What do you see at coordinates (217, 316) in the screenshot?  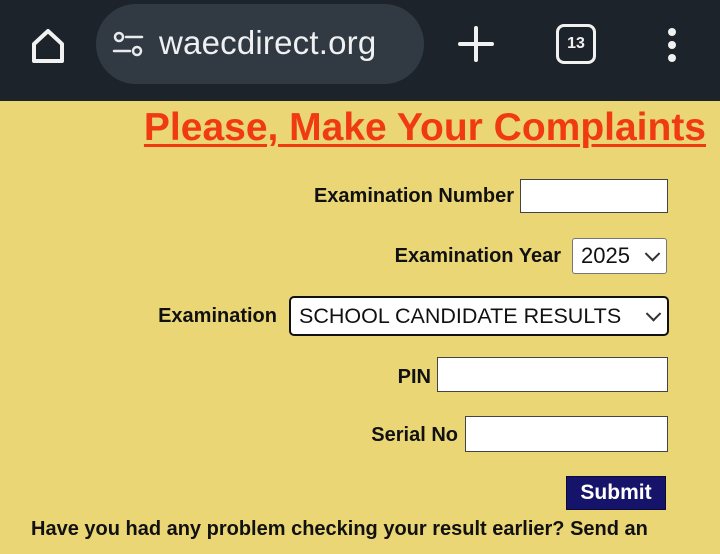 I see `exam-label: Examination` at bounding box center [217, 316].